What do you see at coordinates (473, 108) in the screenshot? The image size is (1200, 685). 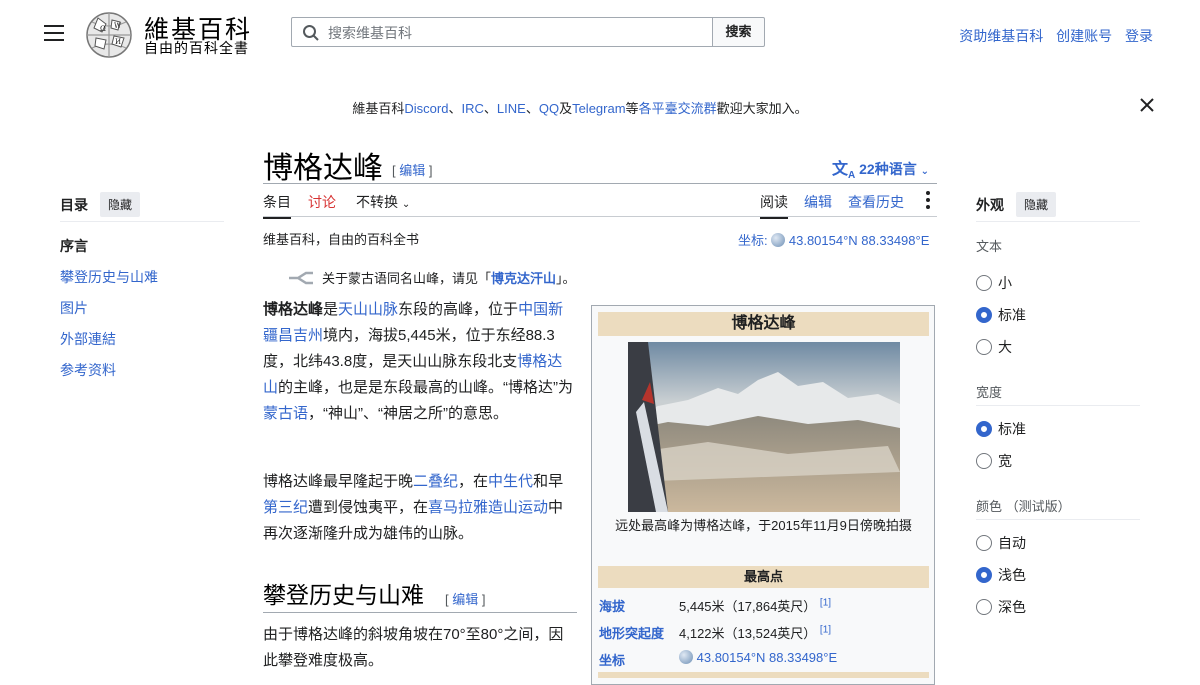 I see `irc-link: IRC` at bounding box center [473, 108].